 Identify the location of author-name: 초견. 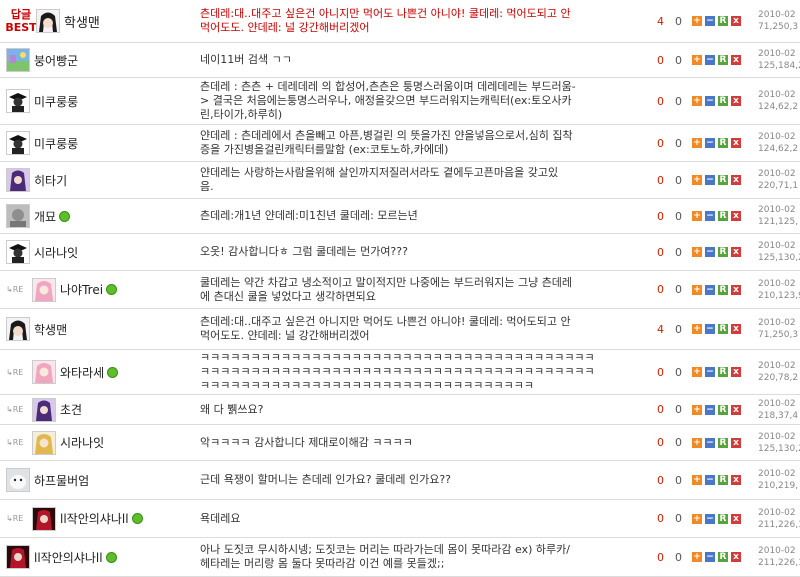
(71, 409).